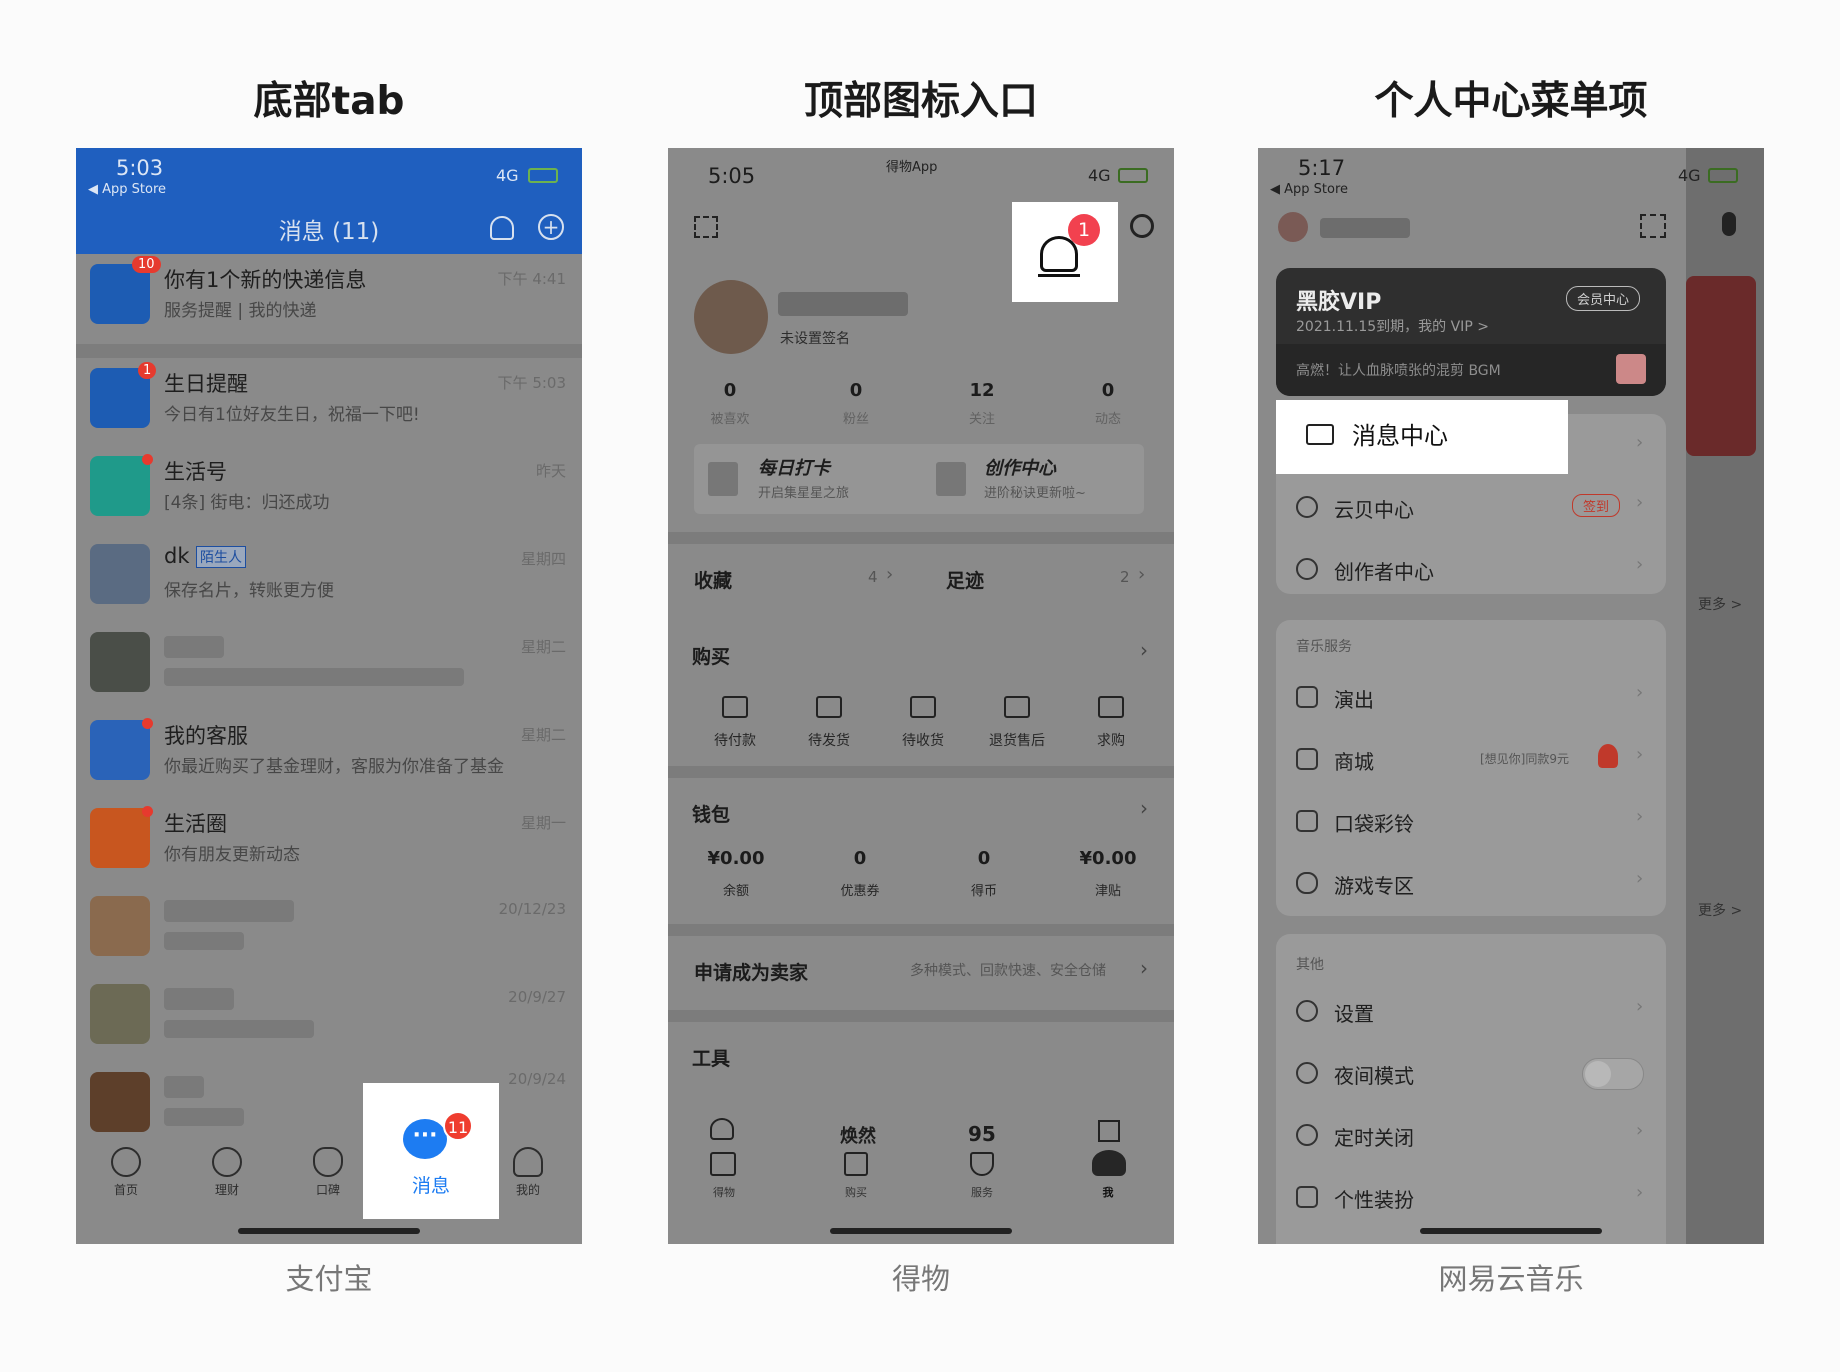 The height and width of the screenshot is (1372, 1840). Describe the element at coordinates (537, 1079) in the screenshot. I see `row-time: 20/9/24` at that location.